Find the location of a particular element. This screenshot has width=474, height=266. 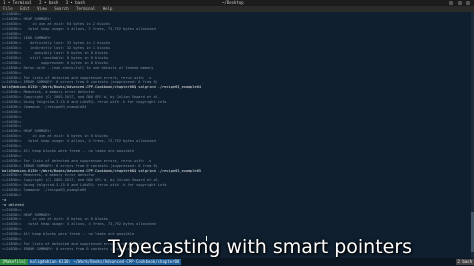

video-caption: Typecasting with smart pointers is located at coordinates (260, 247).